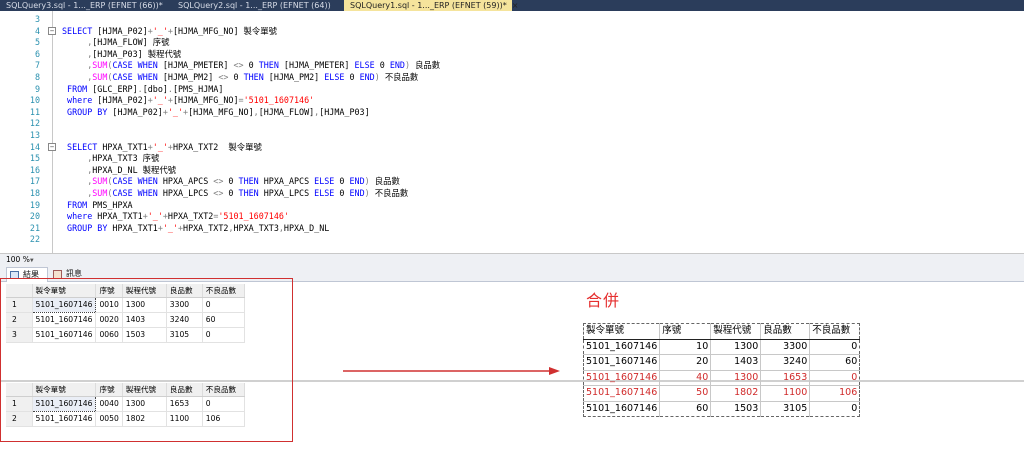 The image size is (1024, 471). Describe the element at coordinates (512, 170) in the screenshot. I see `code-line: 16 ,HPXA_D_NL 製程代號` at that location.